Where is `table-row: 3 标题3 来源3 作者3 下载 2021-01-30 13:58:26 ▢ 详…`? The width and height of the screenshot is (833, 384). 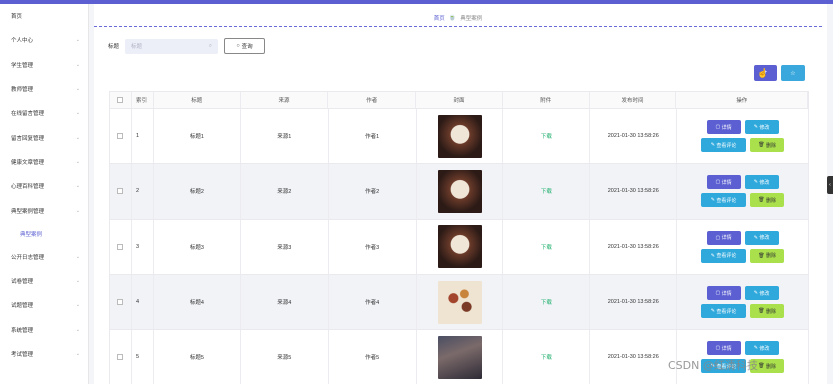
table-row: 3 标题3 来源3 作者3 下载 2021-01-30 13:58:26 ▢ 详… is located at coordinates (459, 247).